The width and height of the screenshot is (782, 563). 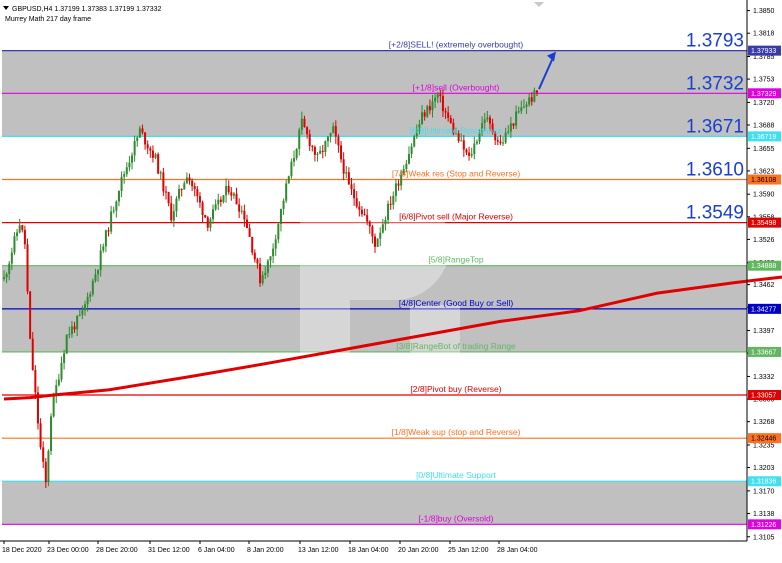 What do you see at coordinates (764, 126) in the screenshot?
I see `y-tick-label: 1.3688` at bounding box center [764, 126].